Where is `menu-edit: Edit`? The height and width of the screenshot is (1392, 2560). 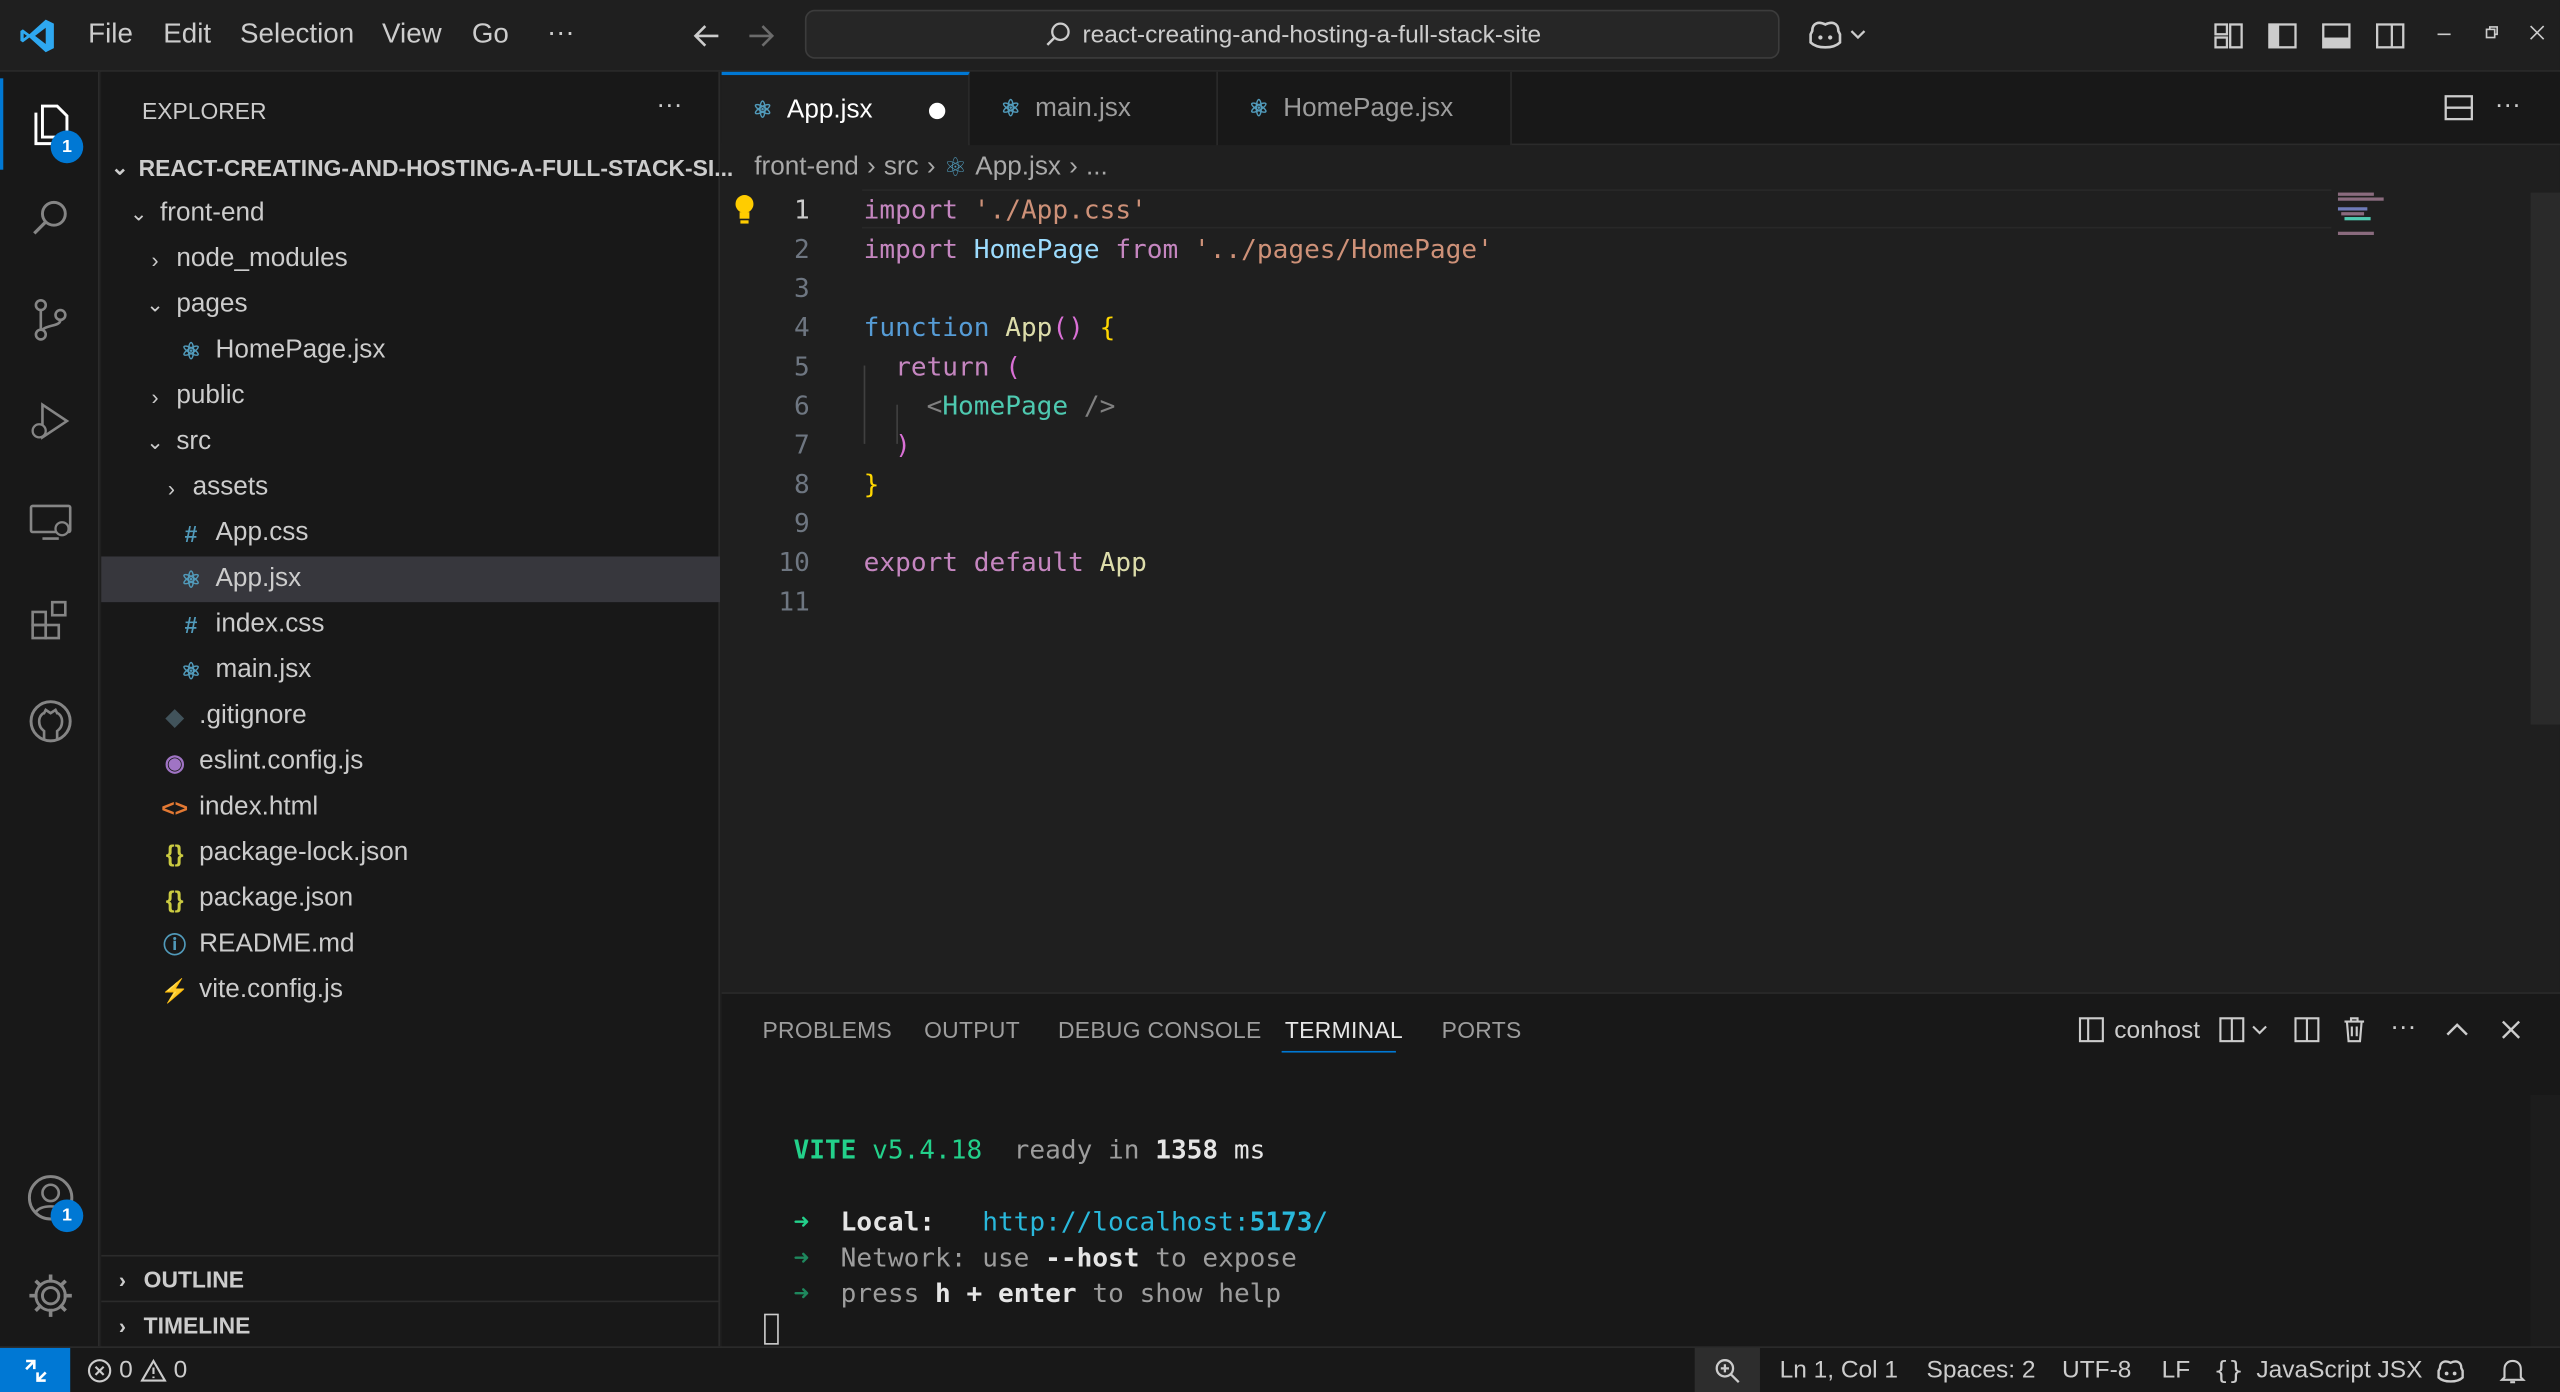 menu-edit: Edit is located at coordinates (187, 34).